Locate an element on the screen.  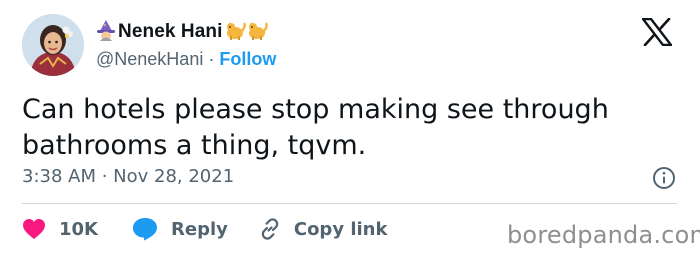
display-name-row: Nenek Hani is located at coordinates (182, 32).